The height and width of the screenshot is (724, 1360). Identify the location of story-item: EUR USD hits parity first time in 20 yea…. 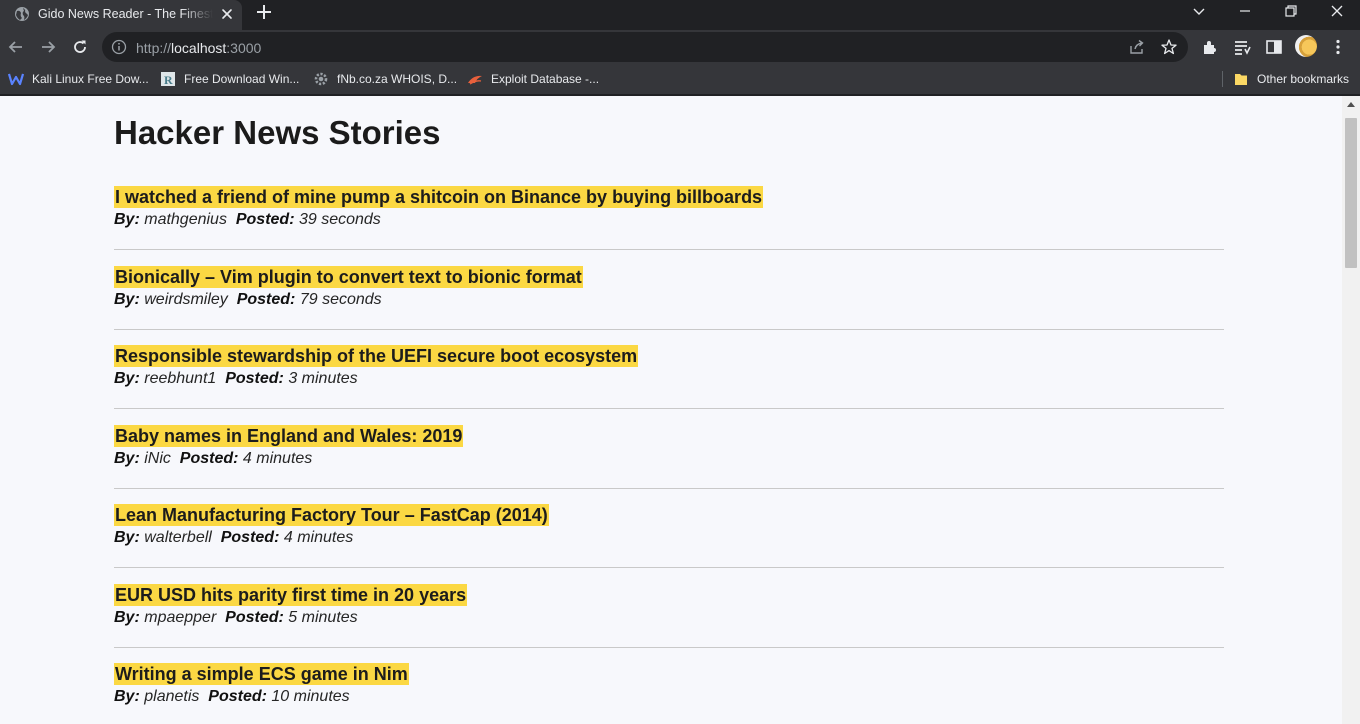
(669, 622).